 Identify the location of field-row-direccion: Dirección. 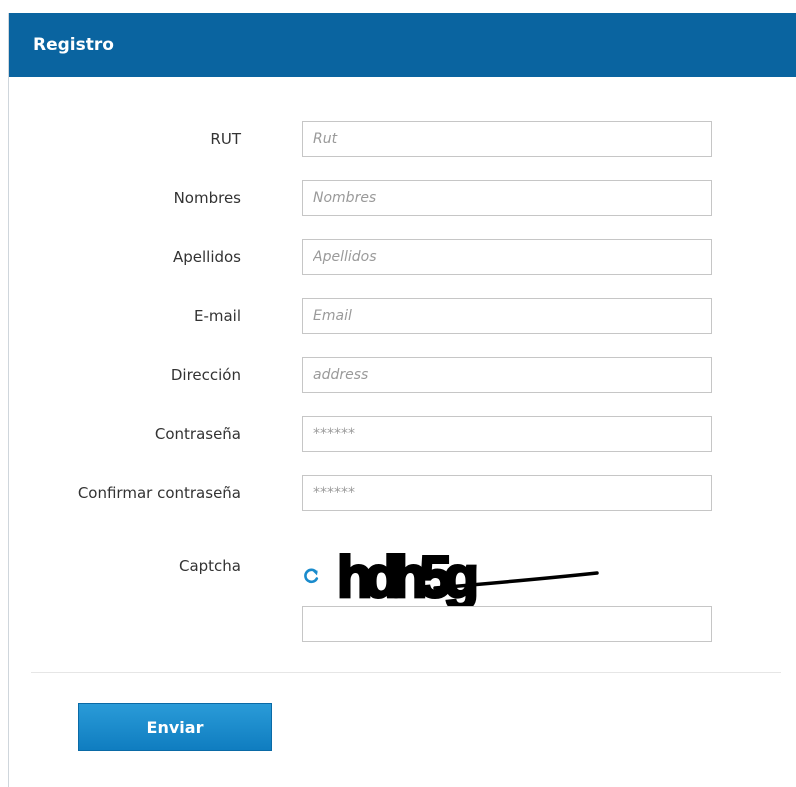
(402, 375).